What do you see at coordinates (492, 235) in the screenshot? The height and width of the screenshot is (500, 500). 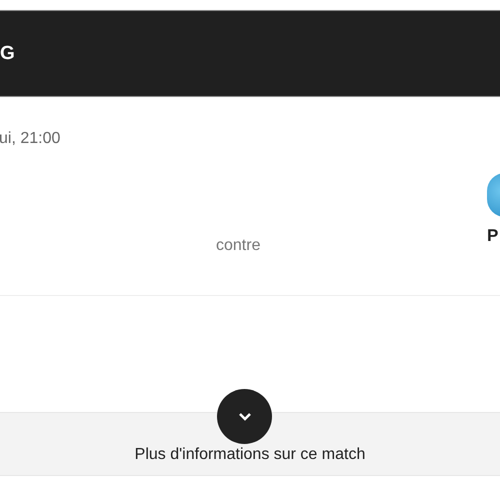 I see `team-name: P` at bounding box center [492, 235].